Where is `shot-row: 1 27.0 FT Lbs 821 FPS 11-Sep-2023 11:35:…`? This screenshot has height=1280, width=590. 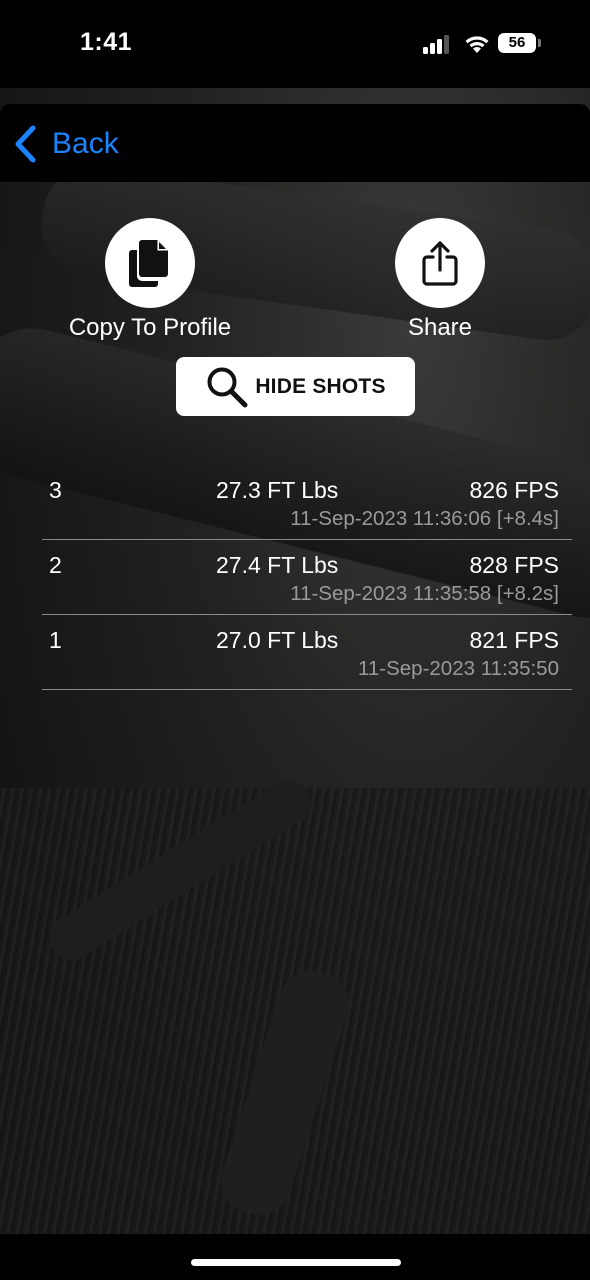
shot-row: 1 27.0 FT Lbs 821 FPS 11-Sep-2023 11:35:… is located at coordinates (307, 652).